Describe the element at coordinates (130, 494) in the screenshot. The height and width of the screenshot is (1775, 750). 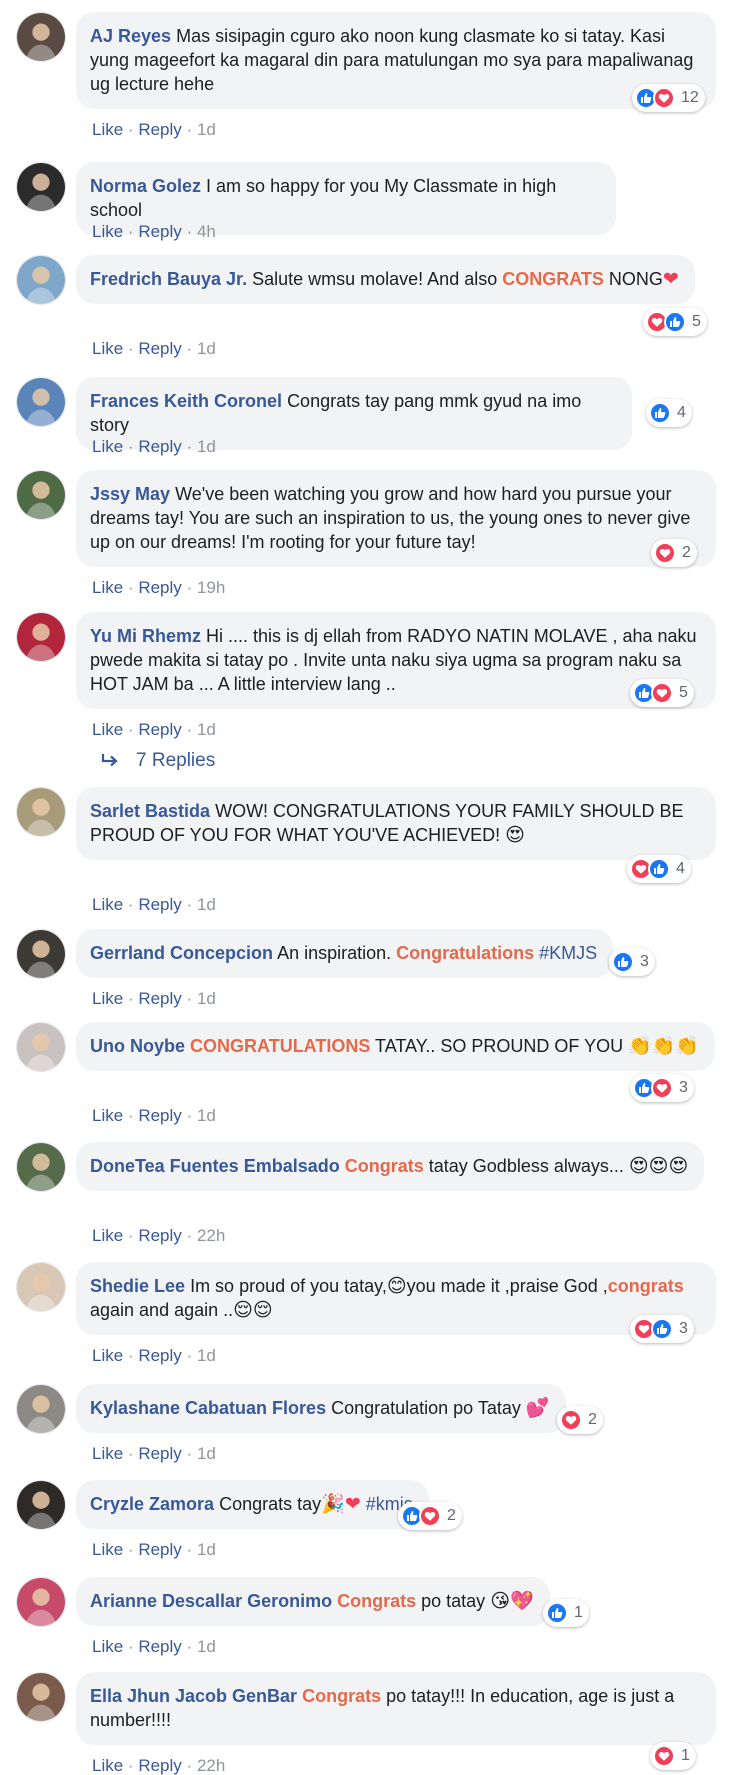
I see `comment-author: Jssy May` at that location.